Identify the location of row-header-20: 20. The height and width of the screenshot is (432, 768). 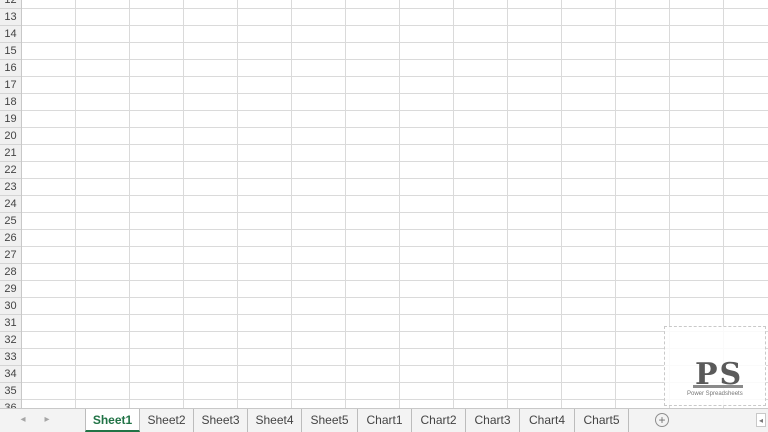
(10, 136).